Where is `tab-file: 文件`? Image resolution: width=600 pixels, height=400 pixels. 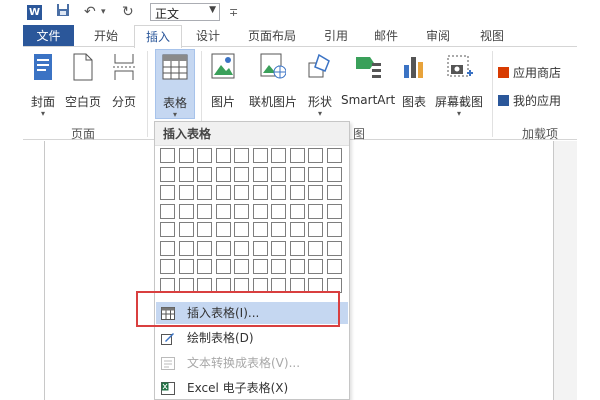 tab-file: 文件 is located at coordinates (48, 36).